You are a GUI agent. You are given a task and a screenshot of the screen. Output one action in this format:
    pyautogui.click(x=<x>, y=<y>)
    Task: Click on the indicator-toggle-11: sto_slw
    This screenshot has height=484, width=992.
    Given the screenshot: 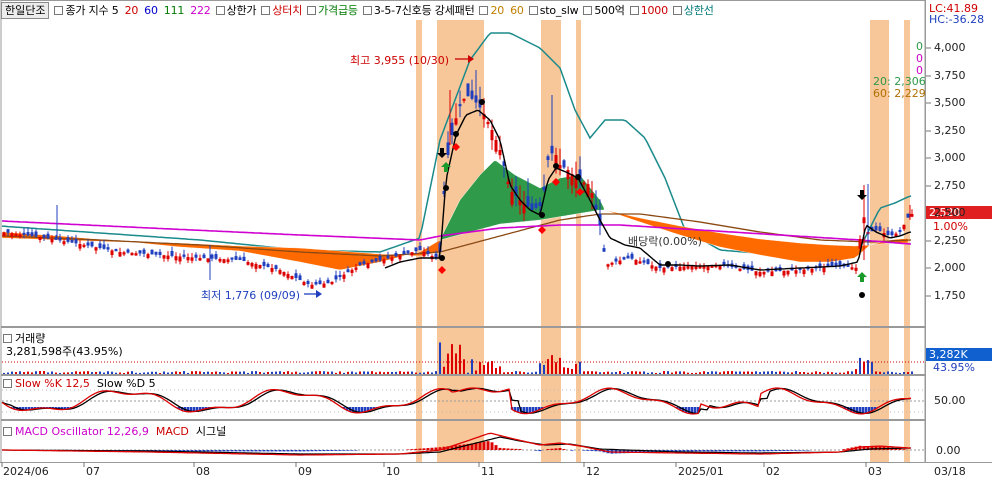 What is the action you would take?
    pyautogui.click(x=551, y=10)
    